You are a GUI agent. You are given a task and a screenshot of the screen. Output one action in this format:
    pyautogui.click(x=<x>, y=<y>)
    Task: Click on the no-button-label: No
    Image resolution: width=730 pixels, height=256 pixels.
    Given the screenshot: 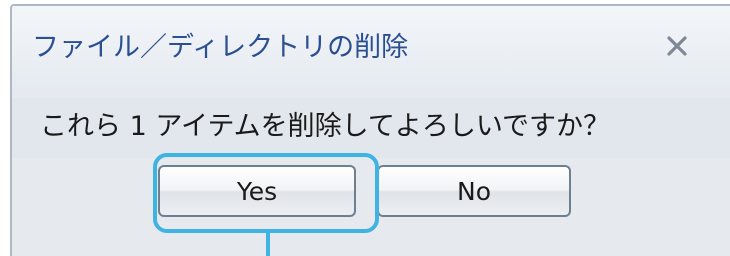 What is the action you would take?
    pyautogui.click(x=474, y=191)
    